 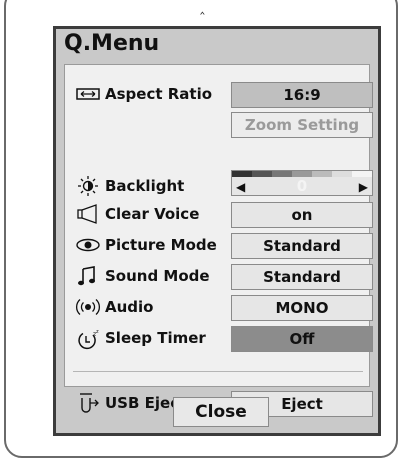 What do you see at coordinates (155, 338) in the screenshot?
I see `sleep-timer-label: Sleep Timer` at bounding box center [155, 338].